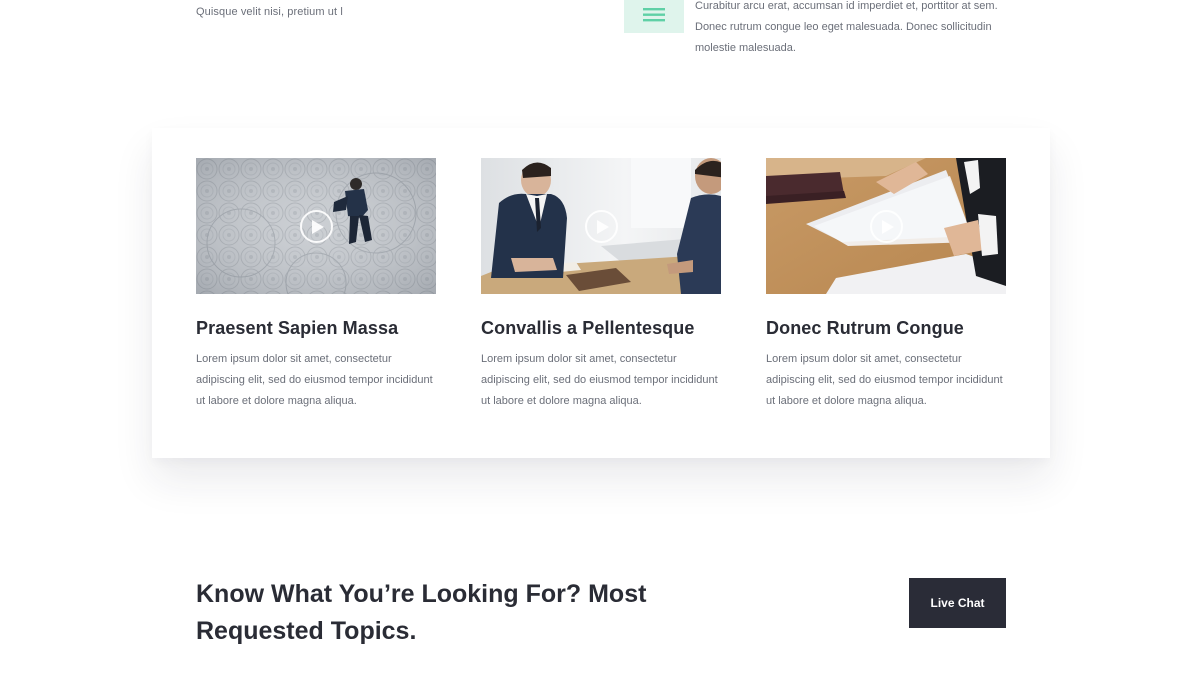  What do you see at coordinates (957, 603) in the screenshot?
I see `live-chat-button: Live Chat` at bounding box center [957, 603].